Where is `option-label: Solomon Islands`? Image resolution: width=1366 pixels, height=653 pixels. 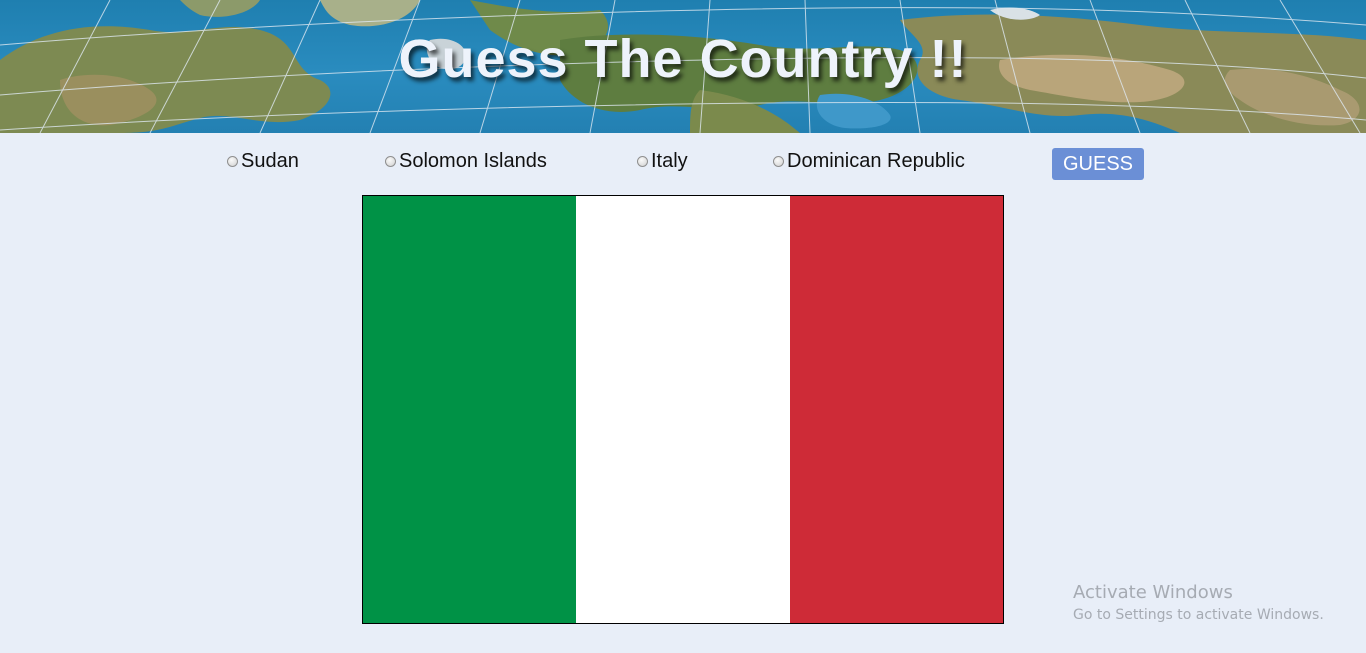 option-label: Solomon Islands is located at coordinates (473, 160).